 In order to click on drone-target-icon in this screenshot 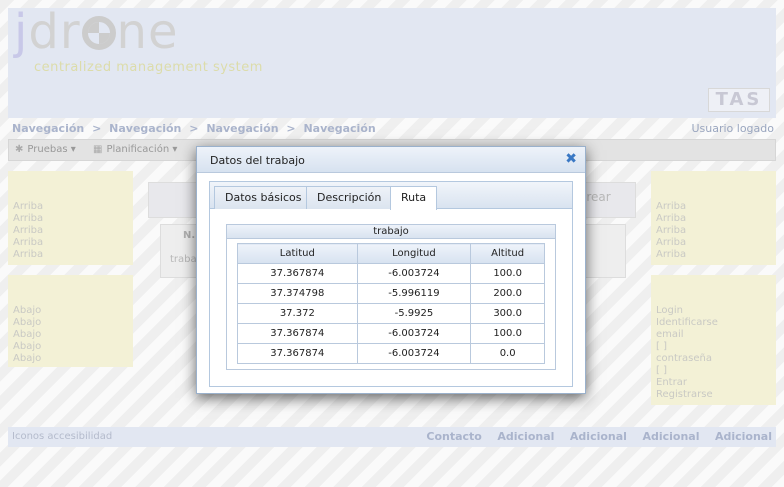, I will do `click(98, 33)`.